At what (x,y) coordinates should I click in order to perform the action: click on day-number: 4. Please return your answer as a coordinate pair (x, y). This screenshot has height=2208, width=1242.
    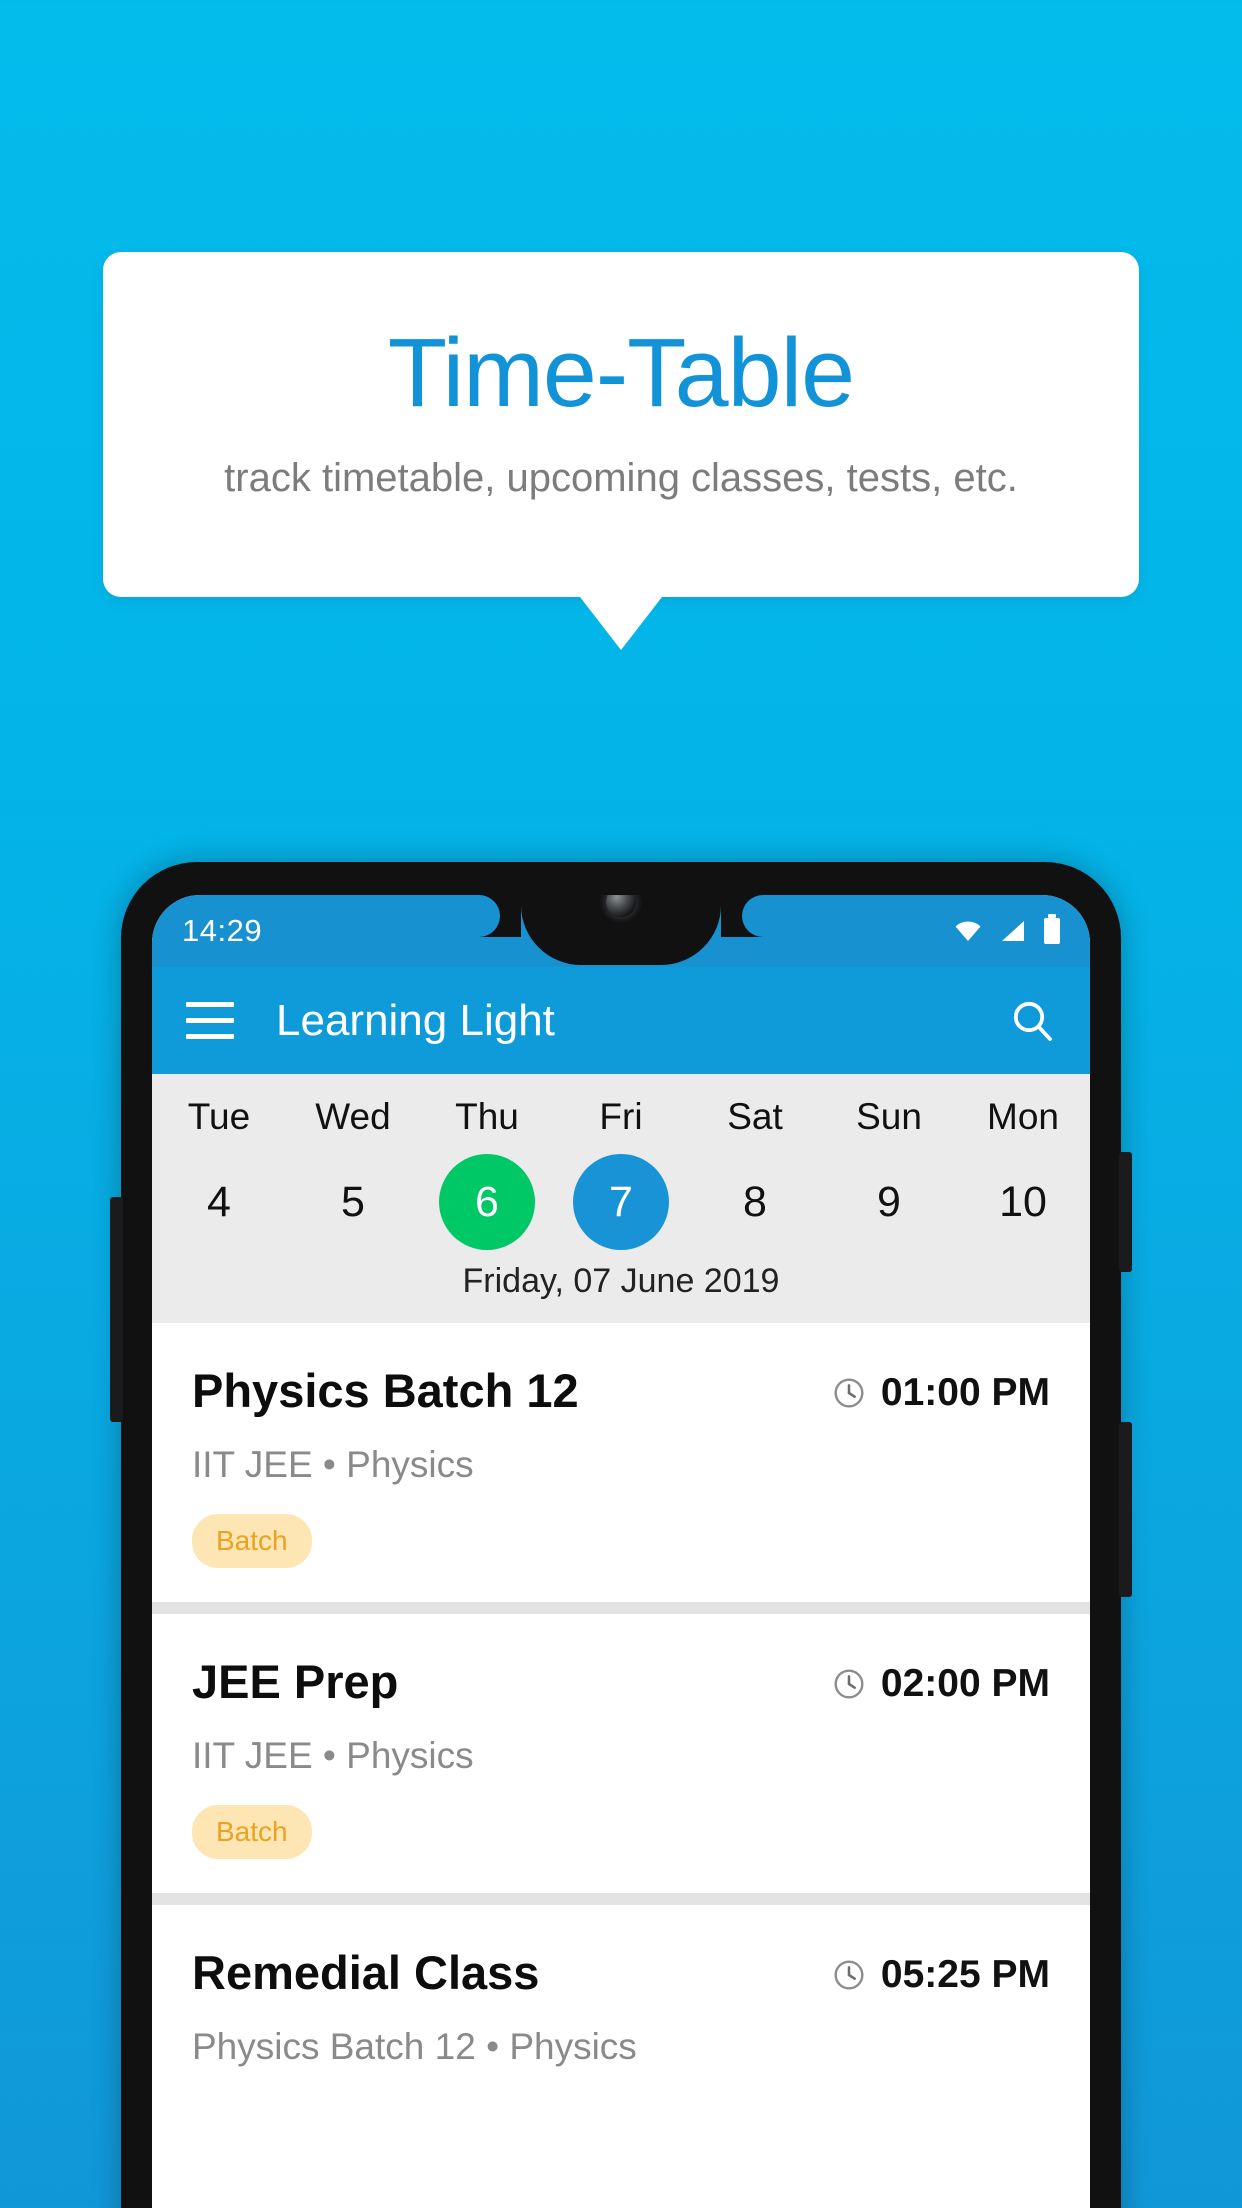
    Looking at the image, I should click on (219, 1202).